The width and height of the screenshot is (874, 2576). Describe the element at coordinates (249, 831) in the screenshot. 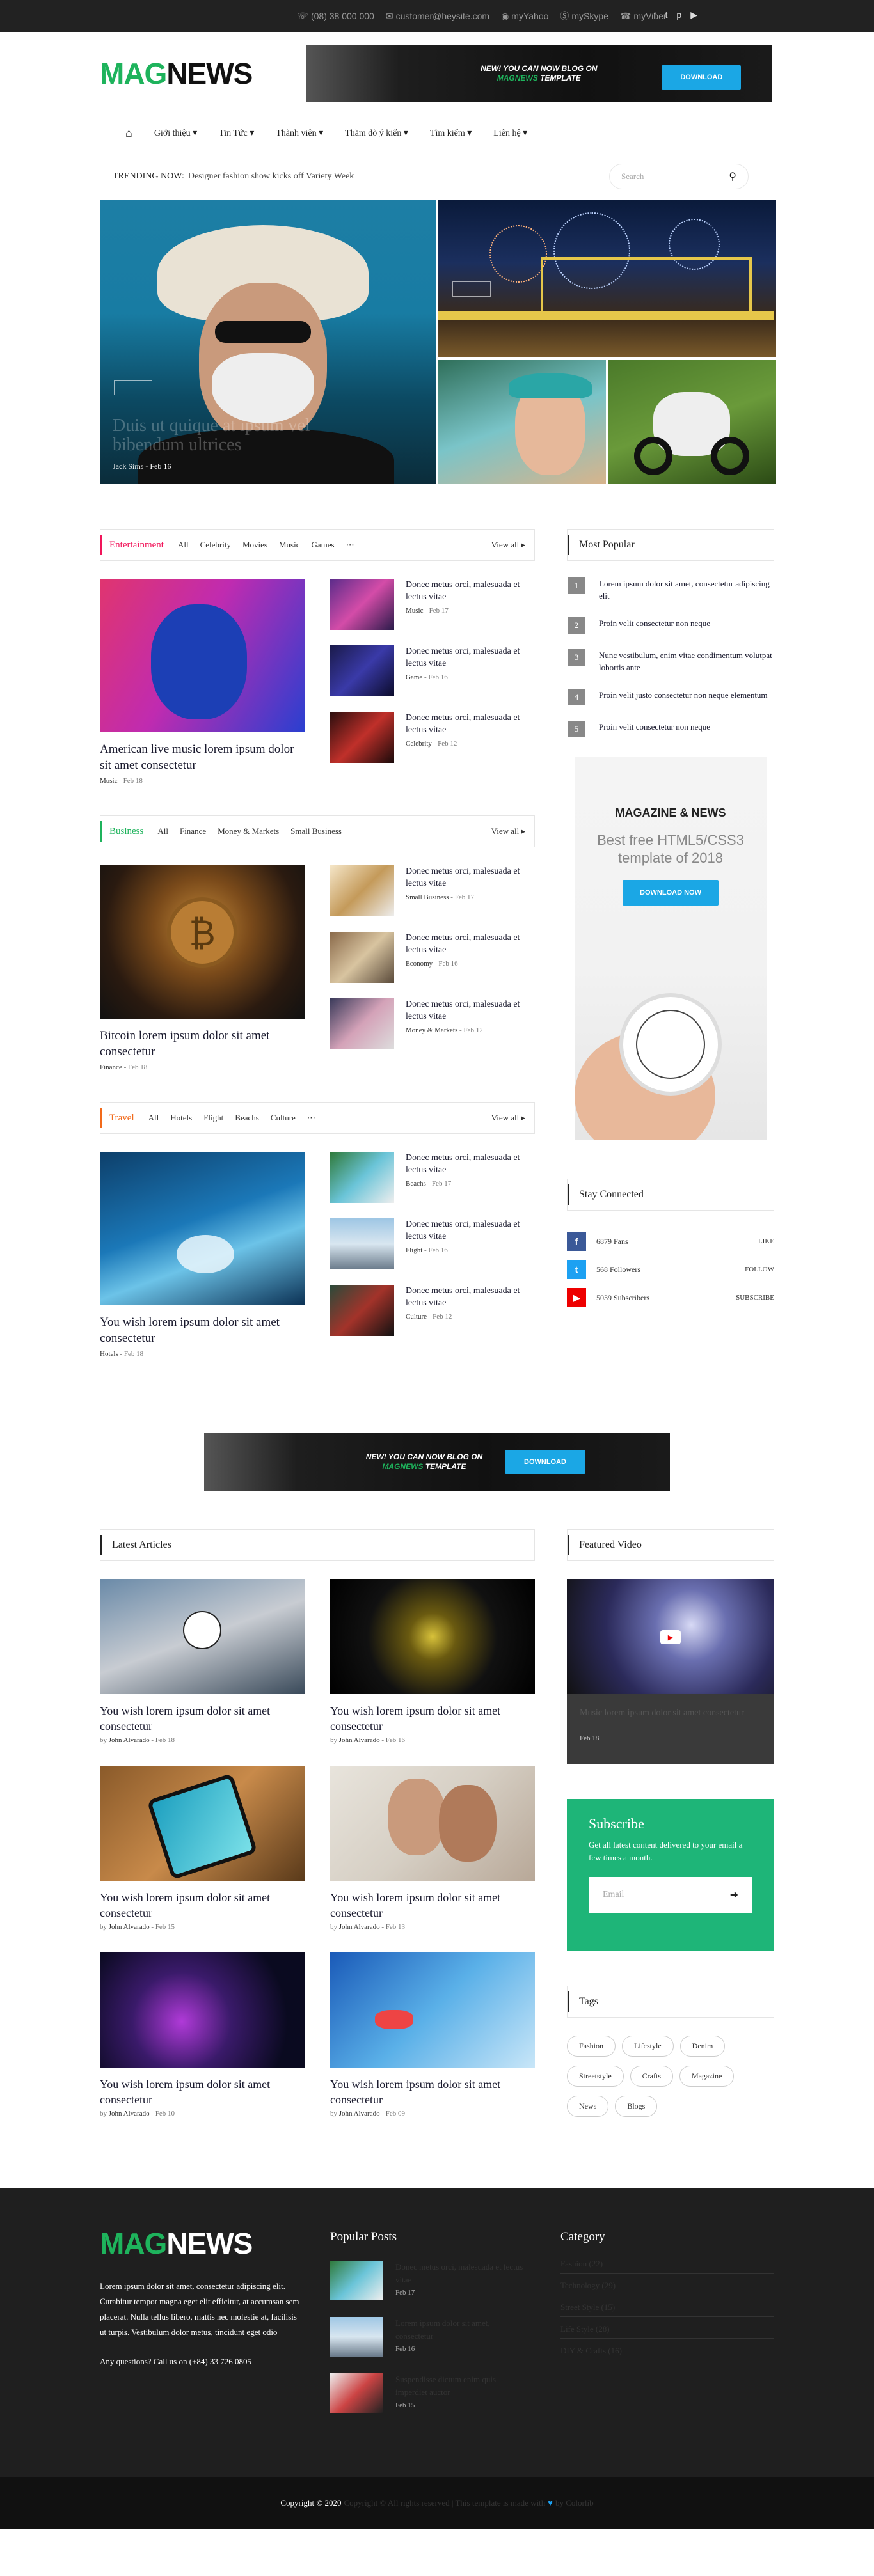

I see `tab-money-markets: Money & Markets` at that location.